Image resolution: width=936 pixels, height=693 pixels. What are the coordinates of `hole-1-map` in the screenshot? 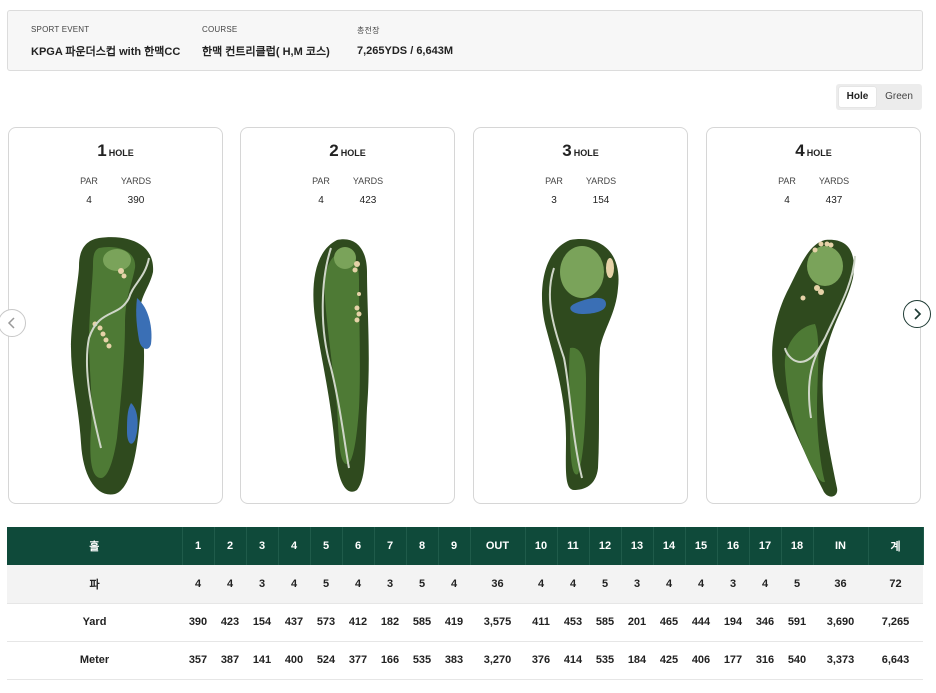 It's located at (112, 366).